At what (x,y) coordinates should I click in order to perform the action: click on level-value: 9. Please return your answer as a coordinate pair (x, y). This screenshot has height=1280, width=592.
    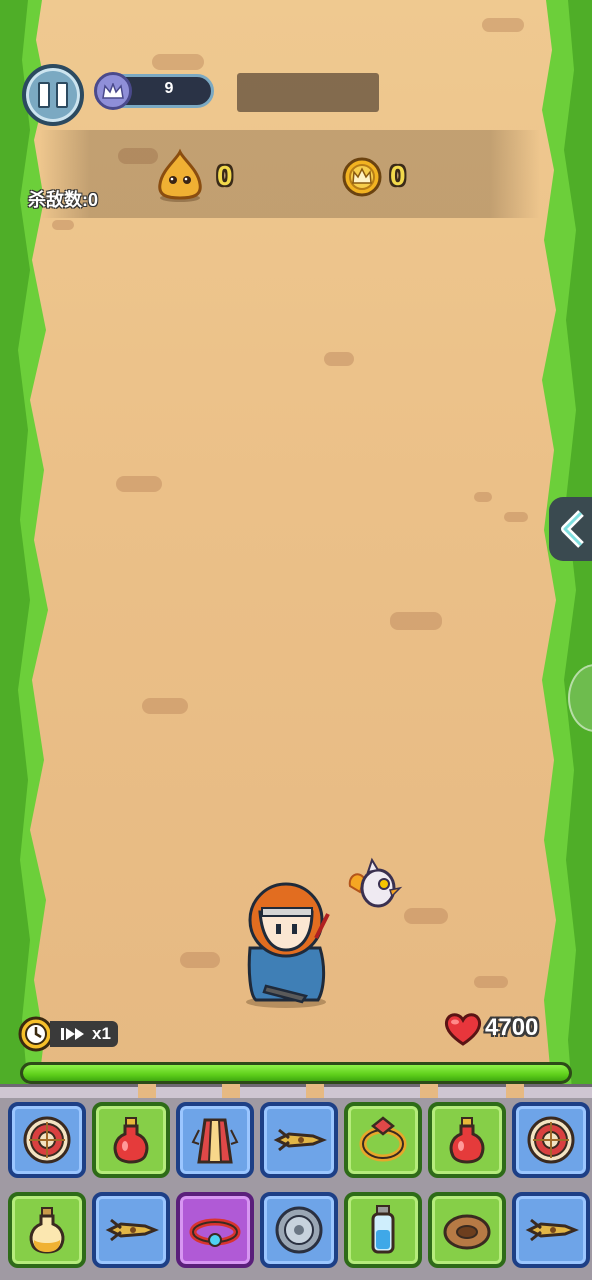
    Looking at the image, I should click on (169, 88).